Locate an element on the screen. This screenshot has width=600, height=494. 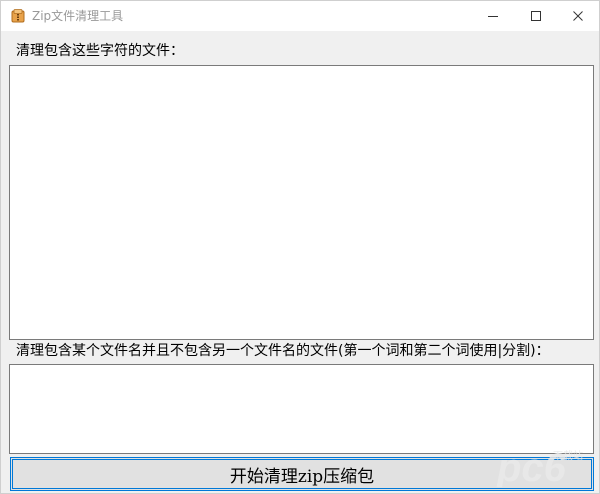
title-bar: Zip文件清理工具 is located at coordinates (300, 16).